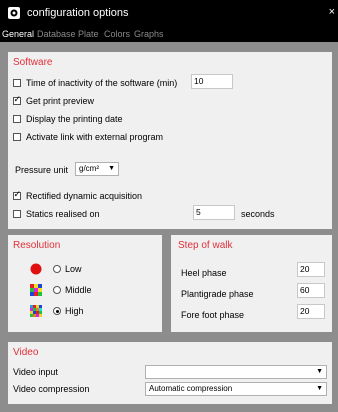  What do you see at coordinates (102, 83) in the screenshot?
I see `inactivity-label: Time of inactivity of the software (min)` at bounding box center [102, 83].